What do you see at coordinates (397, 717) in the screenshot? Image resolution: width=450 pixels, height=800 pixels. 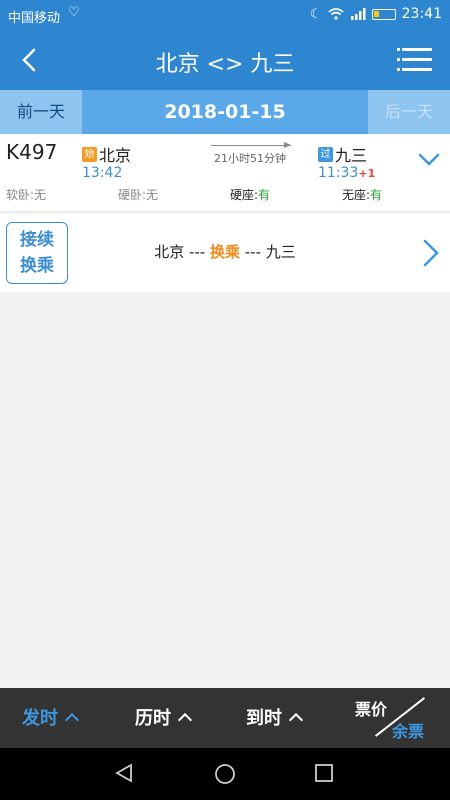 I see `tab-price-remain: 票价 余票` at bounding box center [397, 717].